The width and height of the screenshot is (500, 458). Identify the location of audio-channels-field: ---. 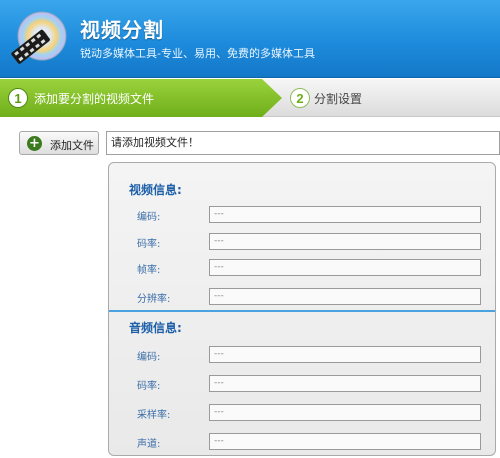
(345, 441).